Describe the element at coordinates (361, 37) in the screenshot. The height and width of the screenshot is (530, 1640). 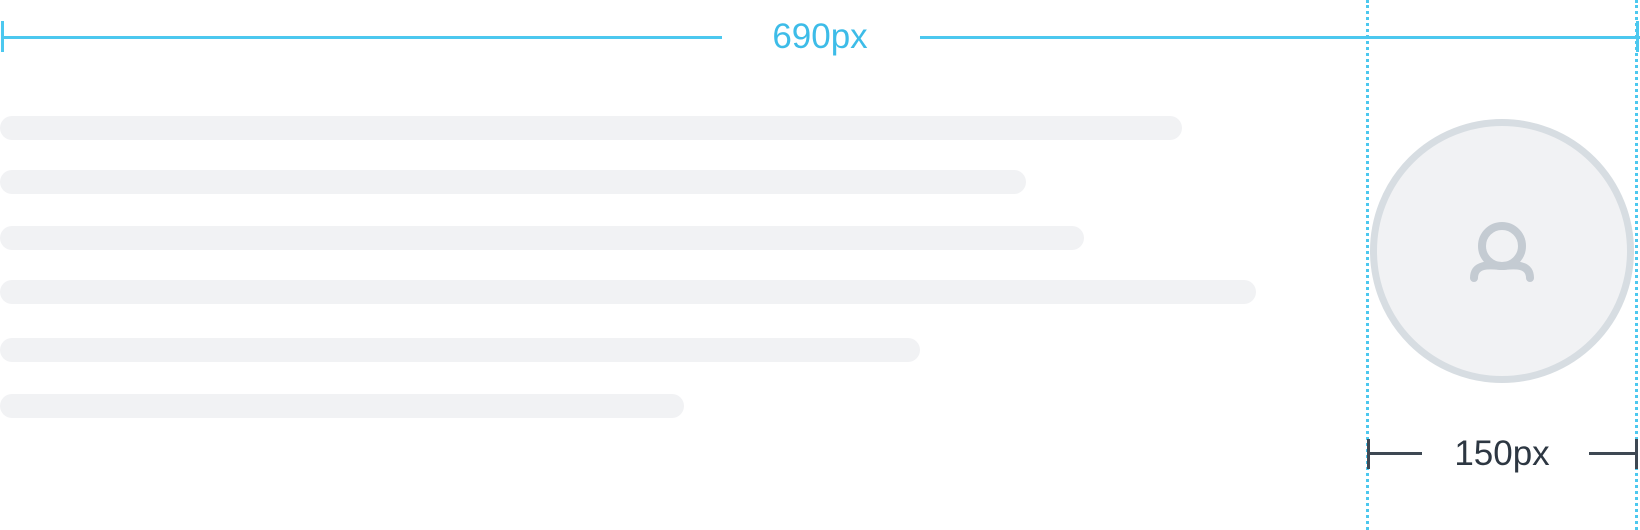
I see `container-width-line-left` at that location.